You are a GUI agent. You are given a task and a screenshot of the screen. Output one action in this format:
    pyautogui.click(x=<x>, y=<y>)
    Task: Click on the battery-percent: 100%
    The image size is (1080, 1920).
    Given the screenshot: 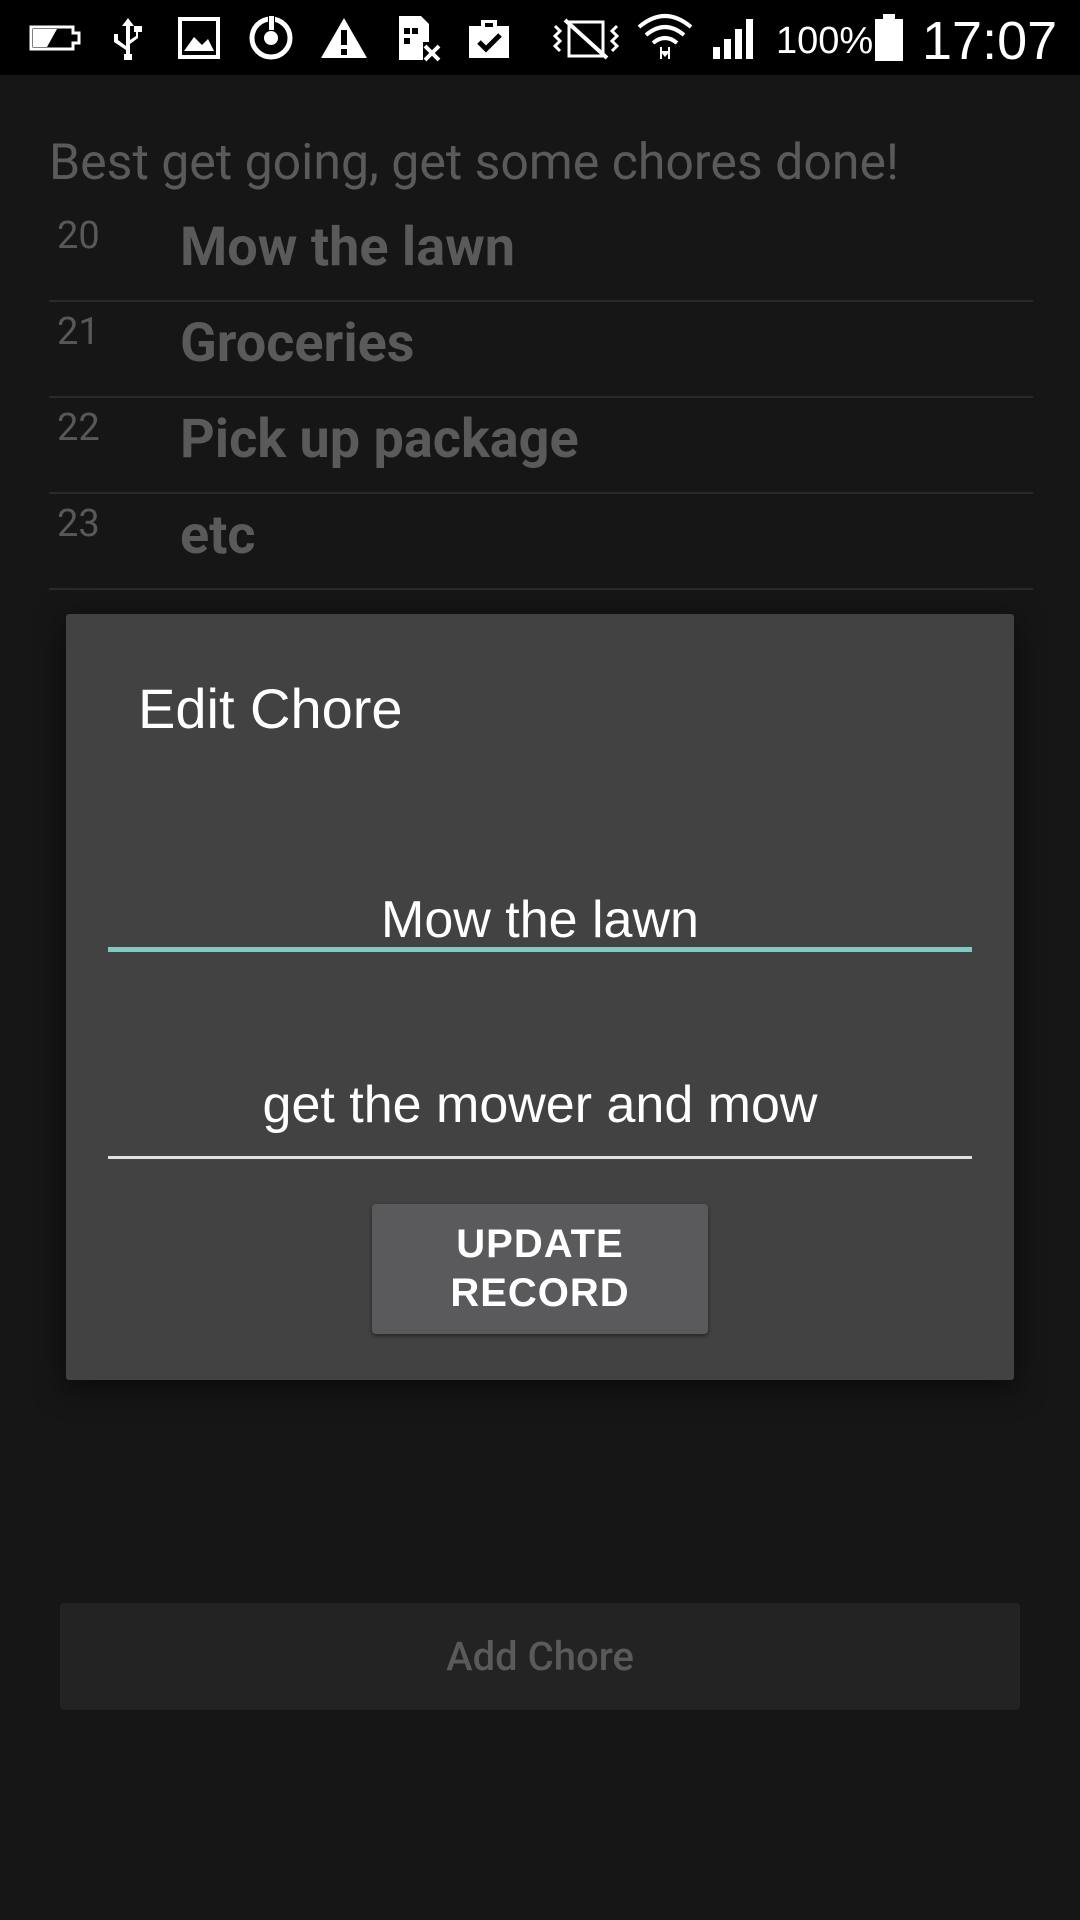 What is the action you would take?
    pyautogui.click(x=825, y=41)
    